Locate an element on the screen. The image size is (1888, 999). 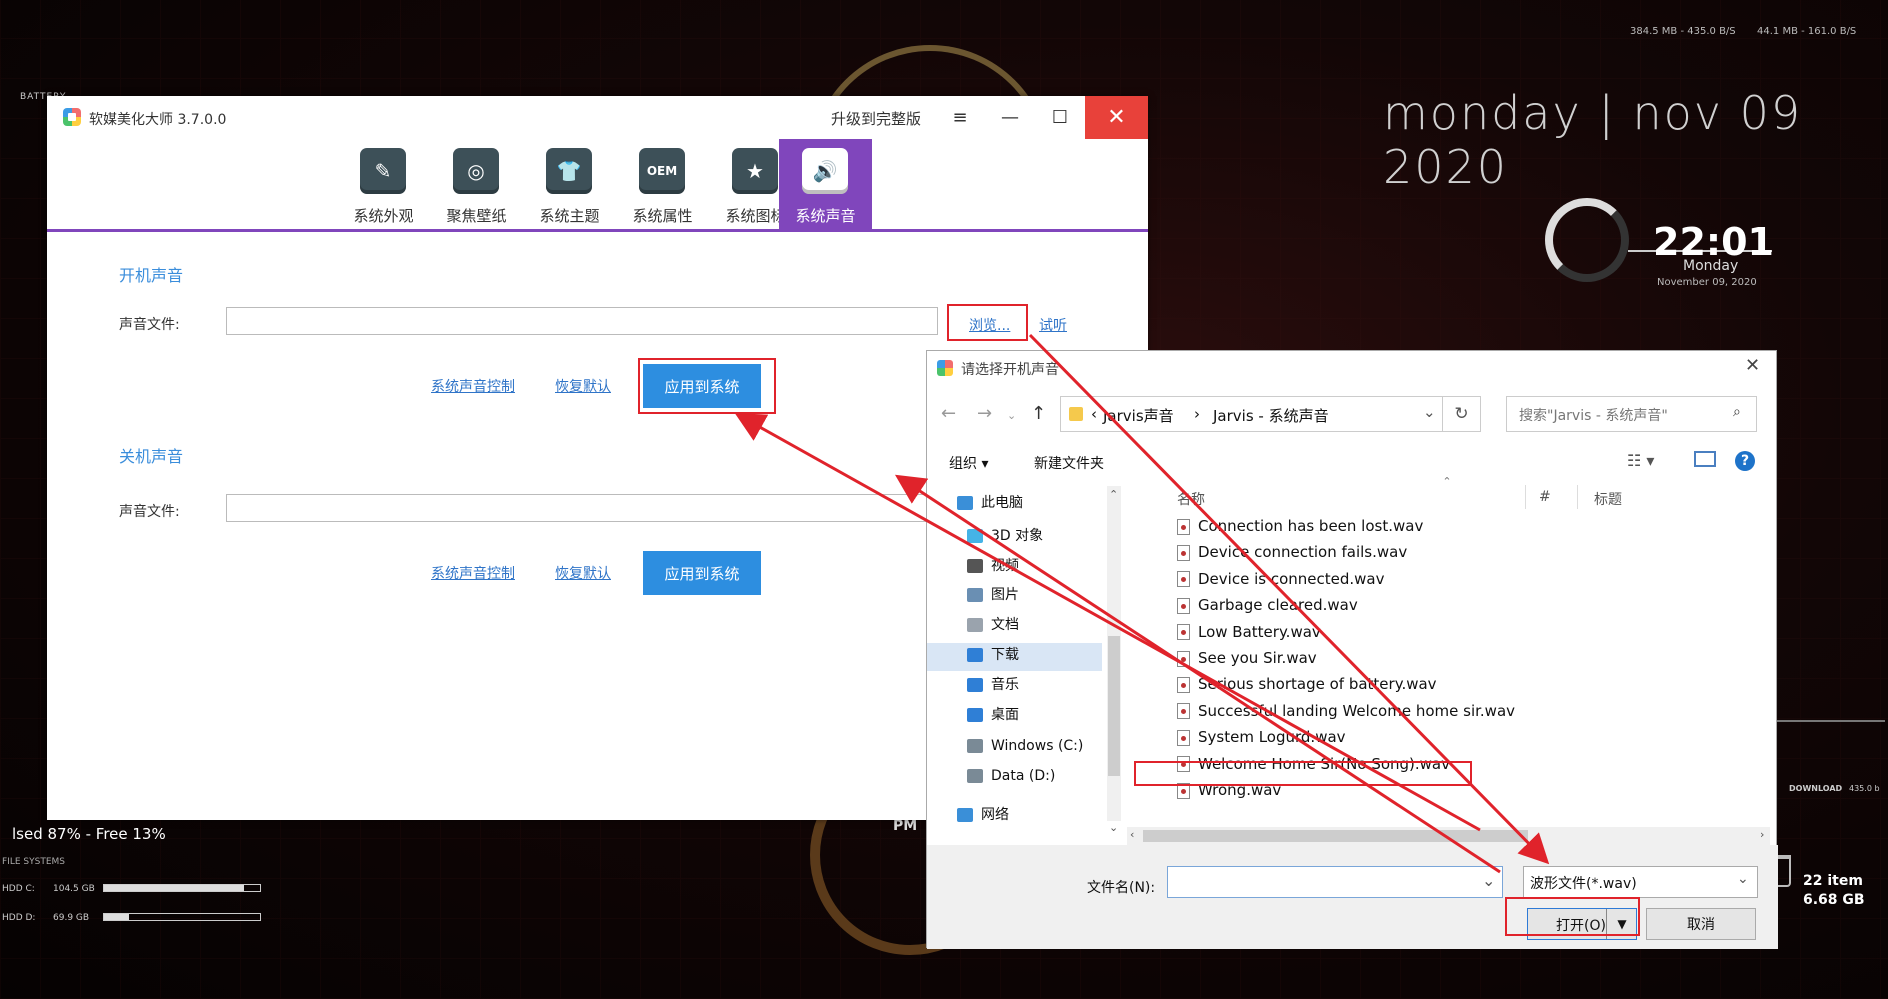
file-list-item: Garbage cleared.wav is located at coordinates (1267, 605).